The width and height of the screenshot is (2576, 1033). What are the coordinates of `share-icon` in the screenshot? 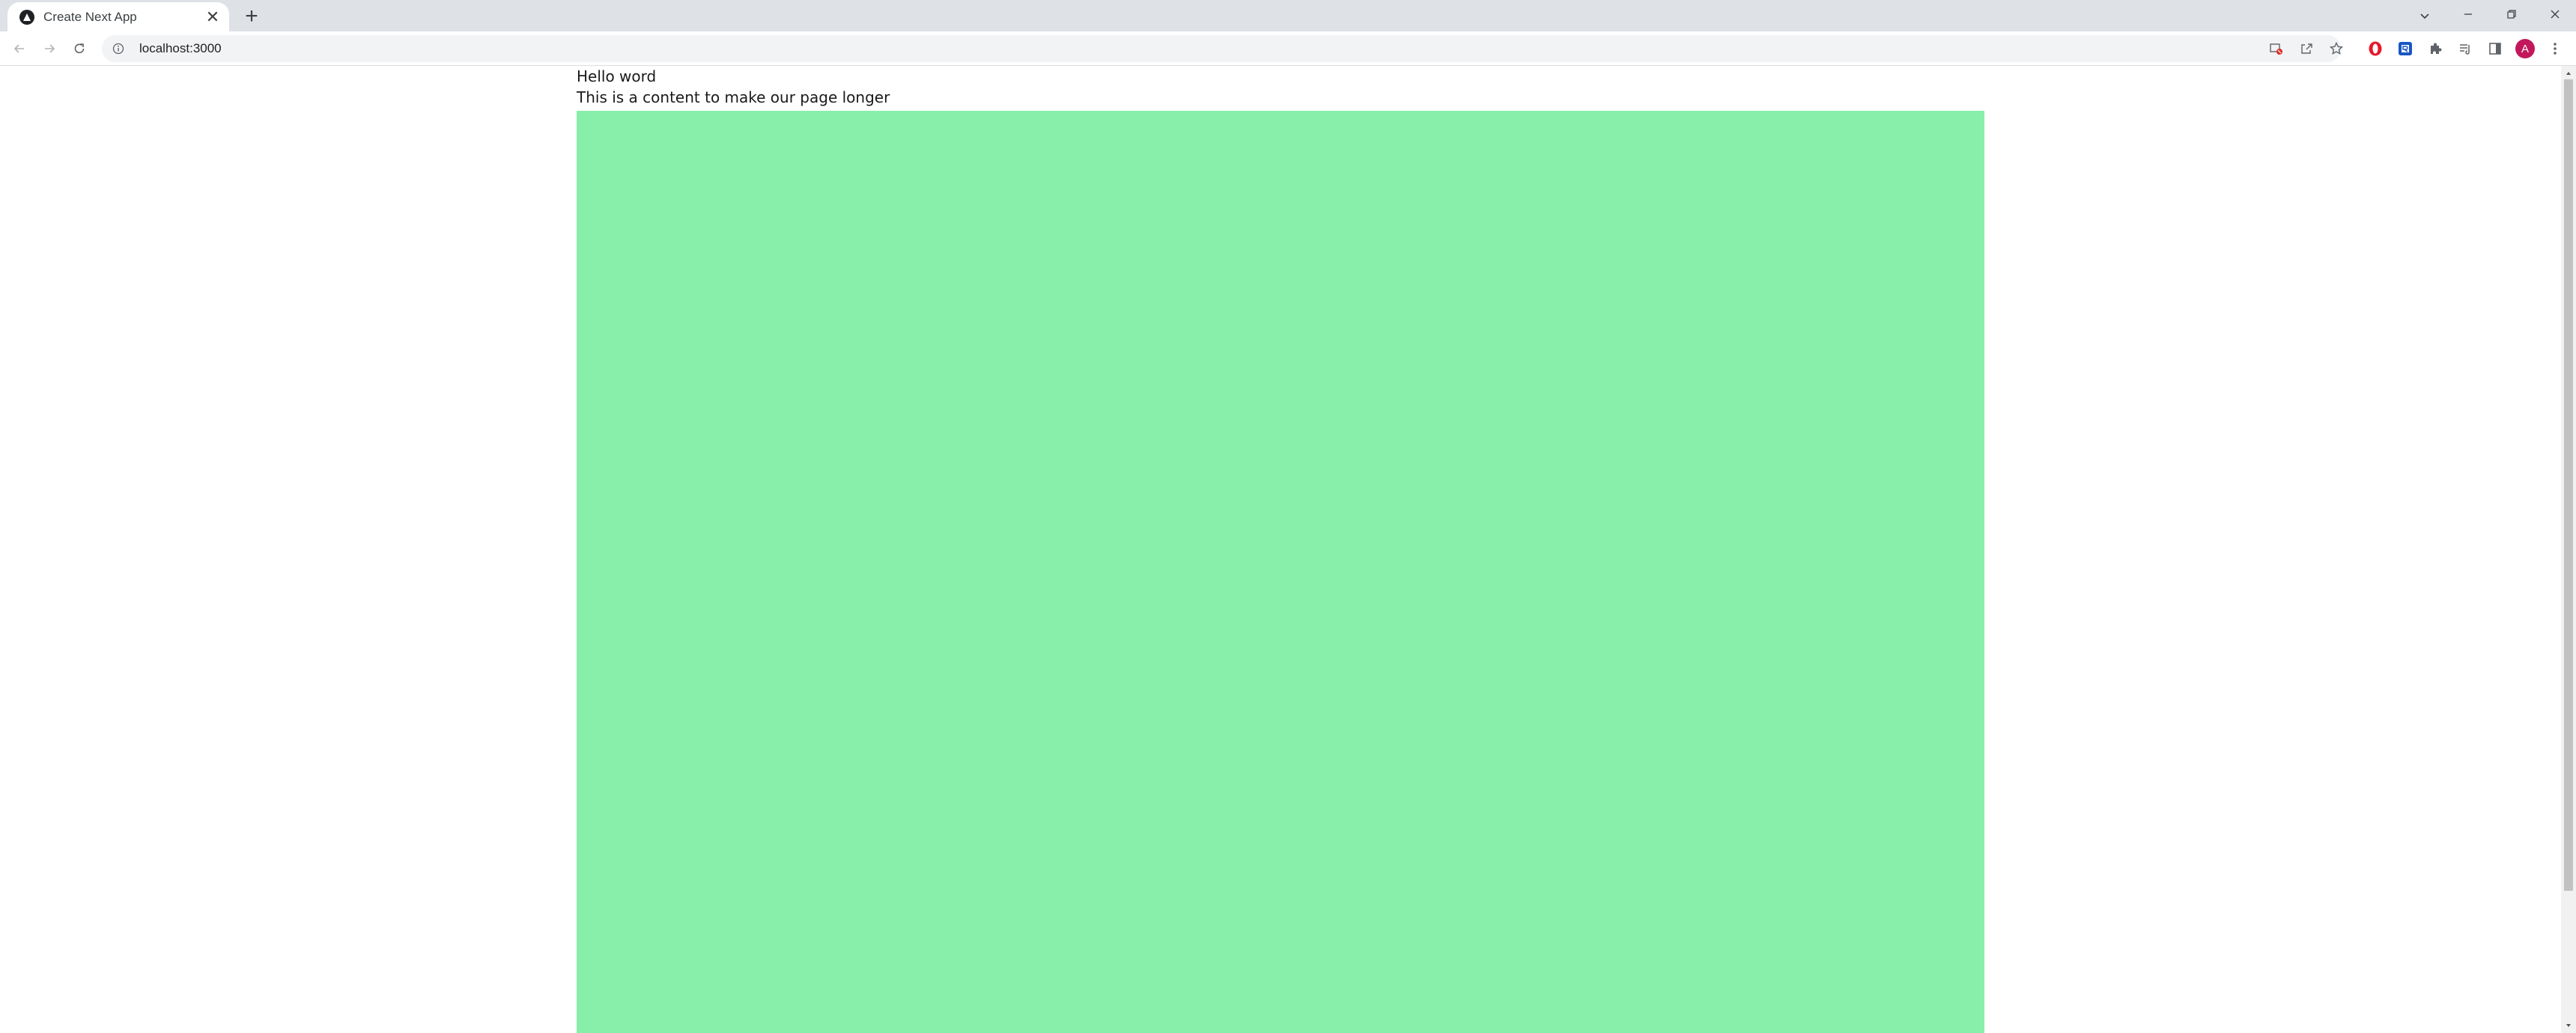 It's located at (2306, 49).